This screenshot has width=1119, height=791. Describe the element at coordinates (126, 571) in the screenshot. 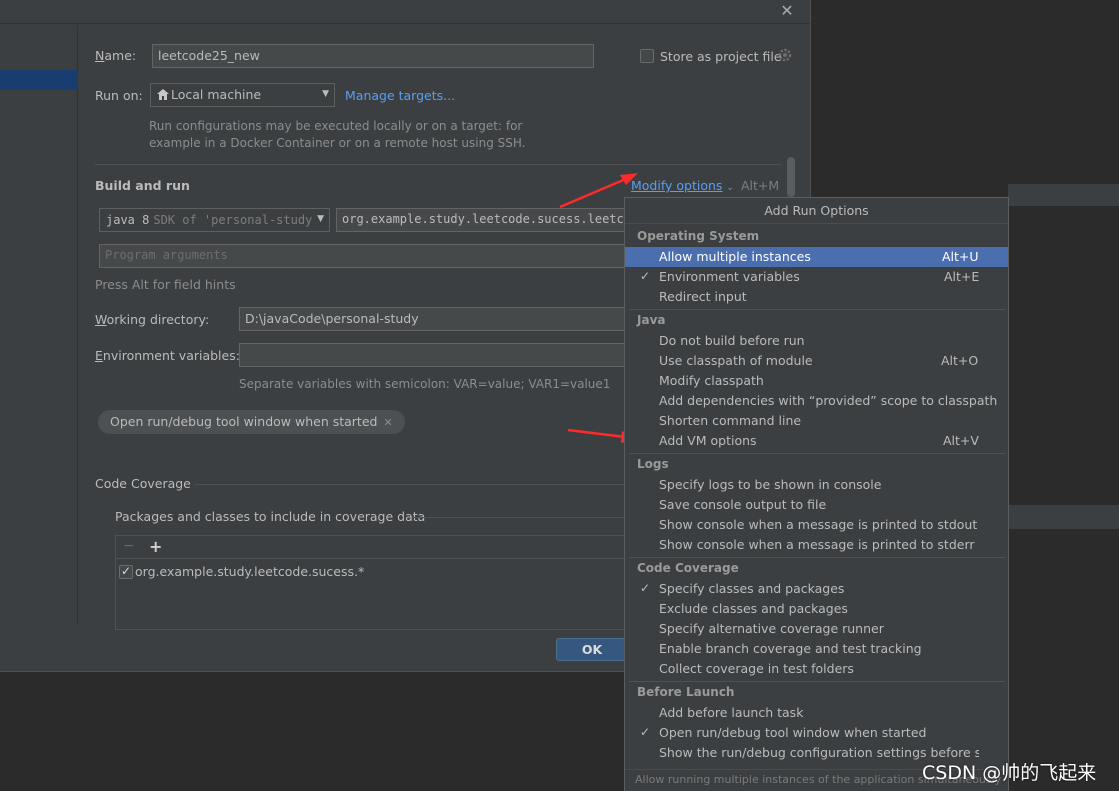

I see `coverage-entry-checkbox` at that location.